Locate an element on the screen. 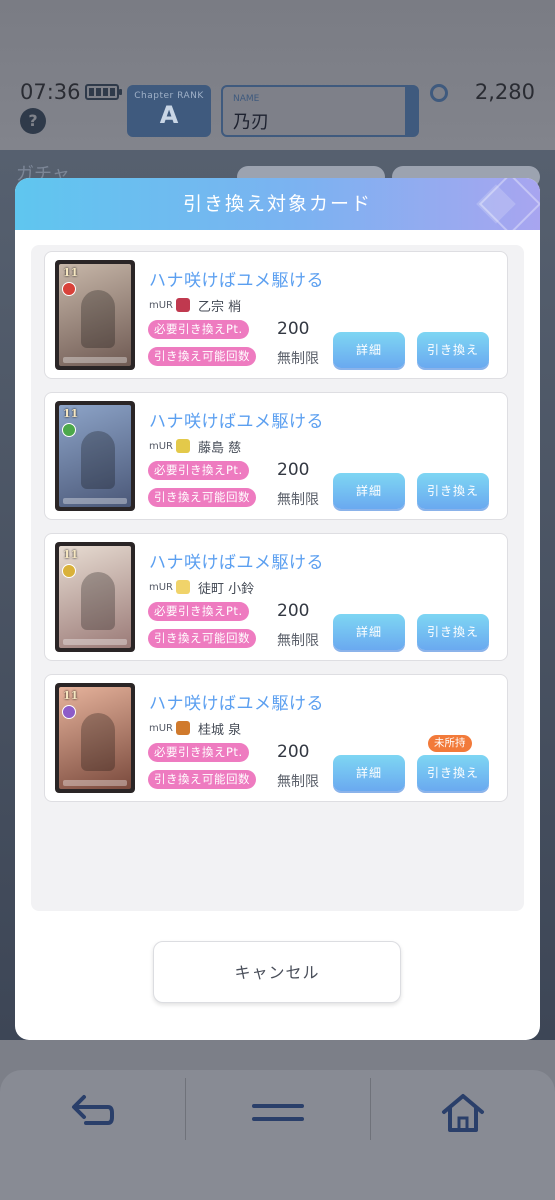  character-name: 桂城 泉 is located at coordinates (220, 730).